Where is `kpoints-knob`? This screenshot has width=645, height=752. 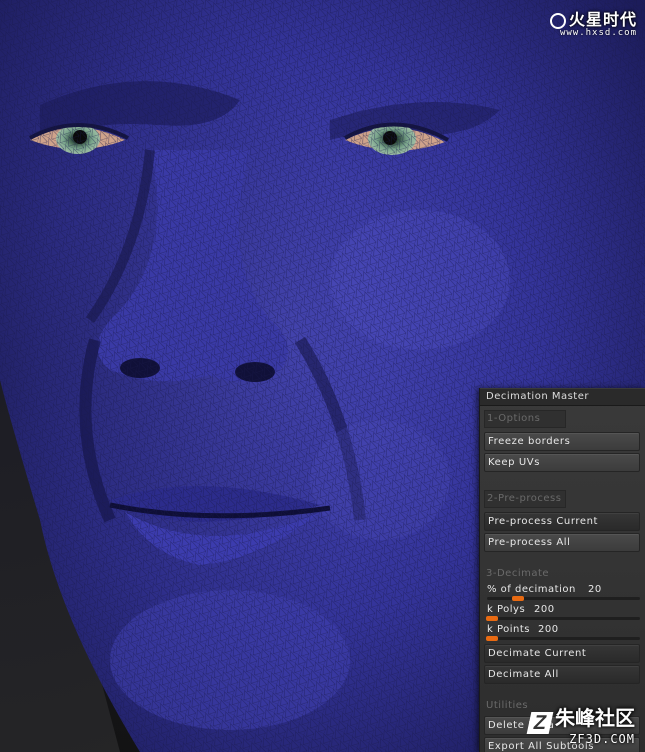 kpoints-knob is located at coordinates (492, 638).